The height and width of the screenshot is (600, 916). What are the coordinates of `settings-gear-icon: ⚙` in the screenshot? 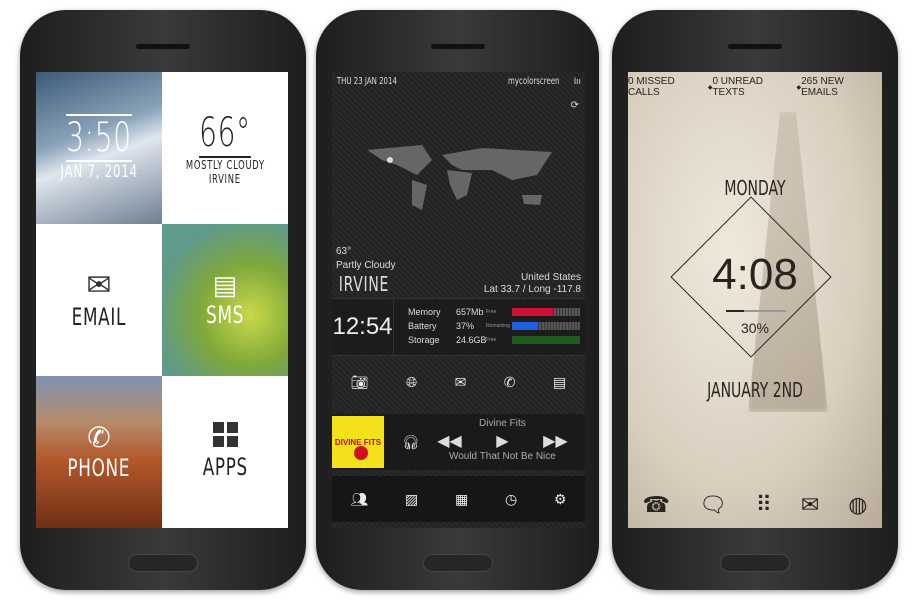 It's located at (560, 499).